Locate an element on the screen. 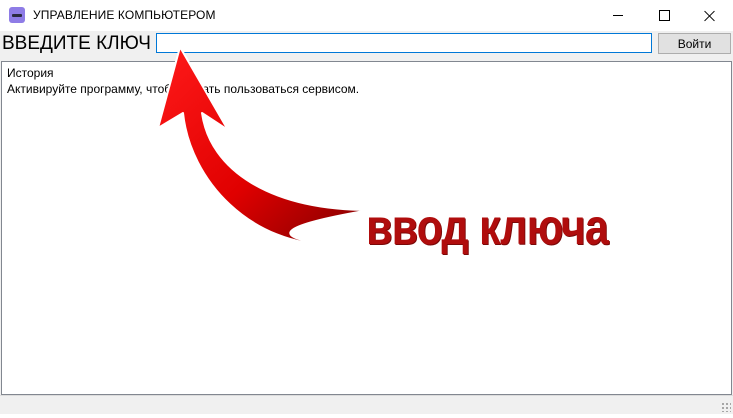 This screenshot has width=733, height=418. minimize-icon is located at coordinates (618, 15).